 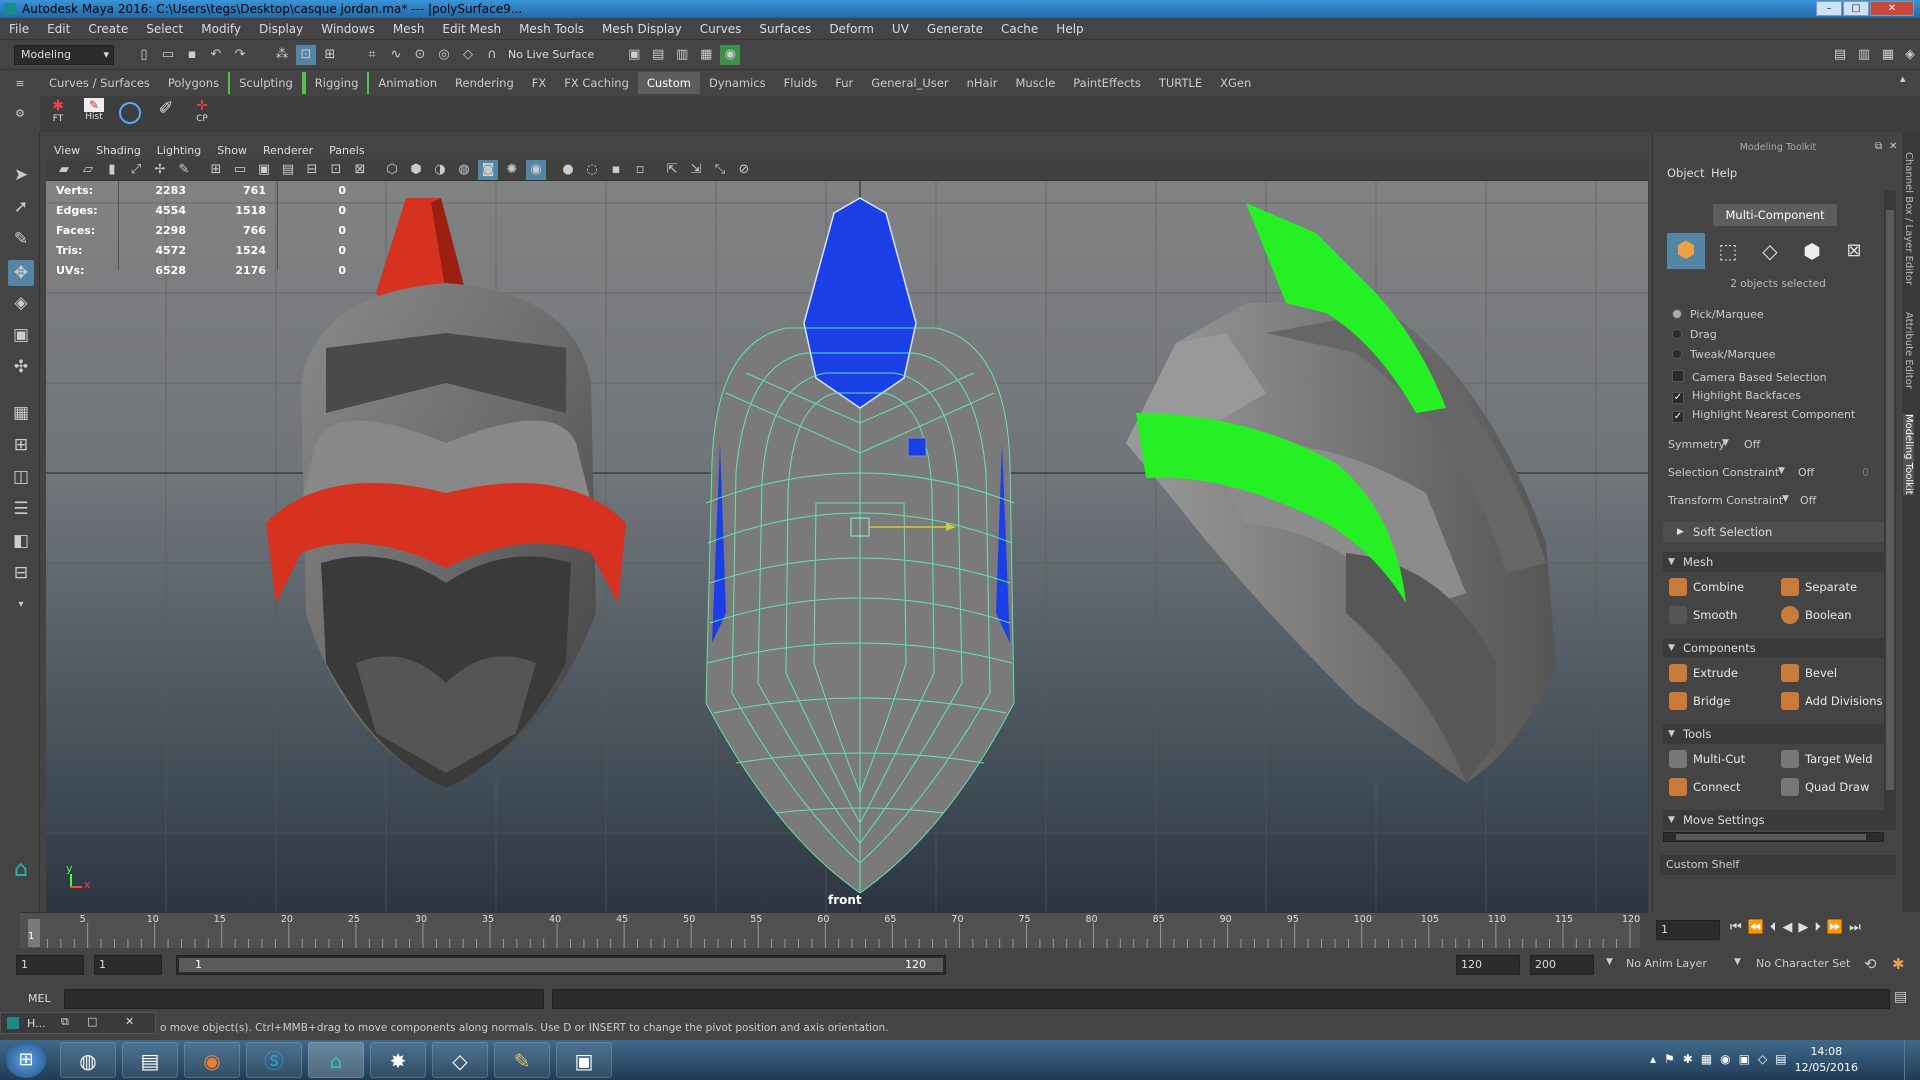 I want to click on taskbar-clock: 14:08 12/05/2016, so click(x=1826, y=1060).